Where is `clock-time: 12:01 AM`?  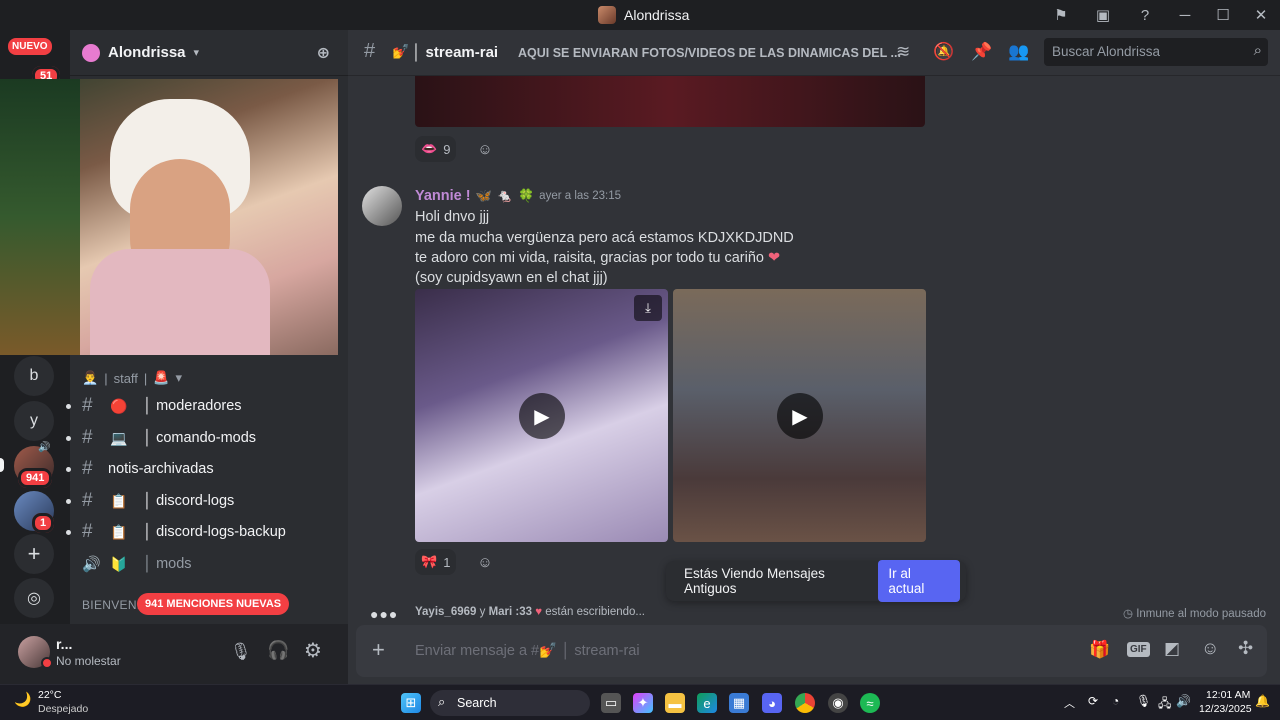 clock-time: 12:01 AM is located at coordinates (1228, 695).